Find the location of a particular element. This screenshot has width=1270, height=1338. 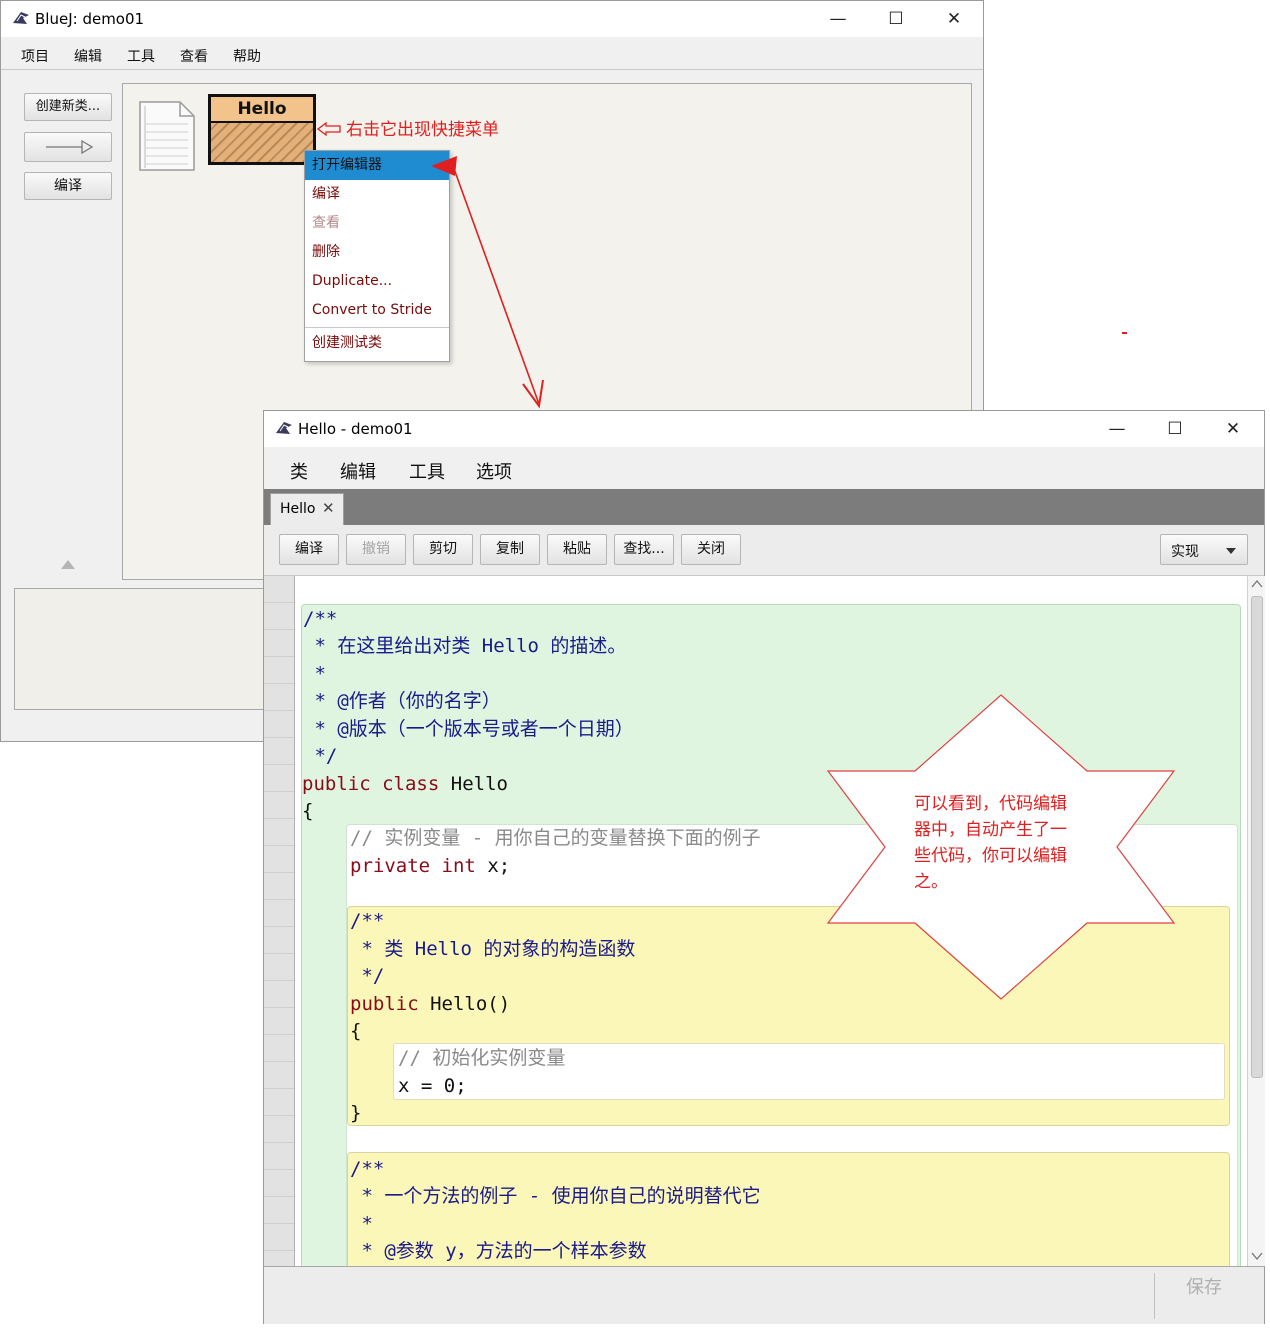

compile-side-button: 编译 is located at coordinates (68, 186).